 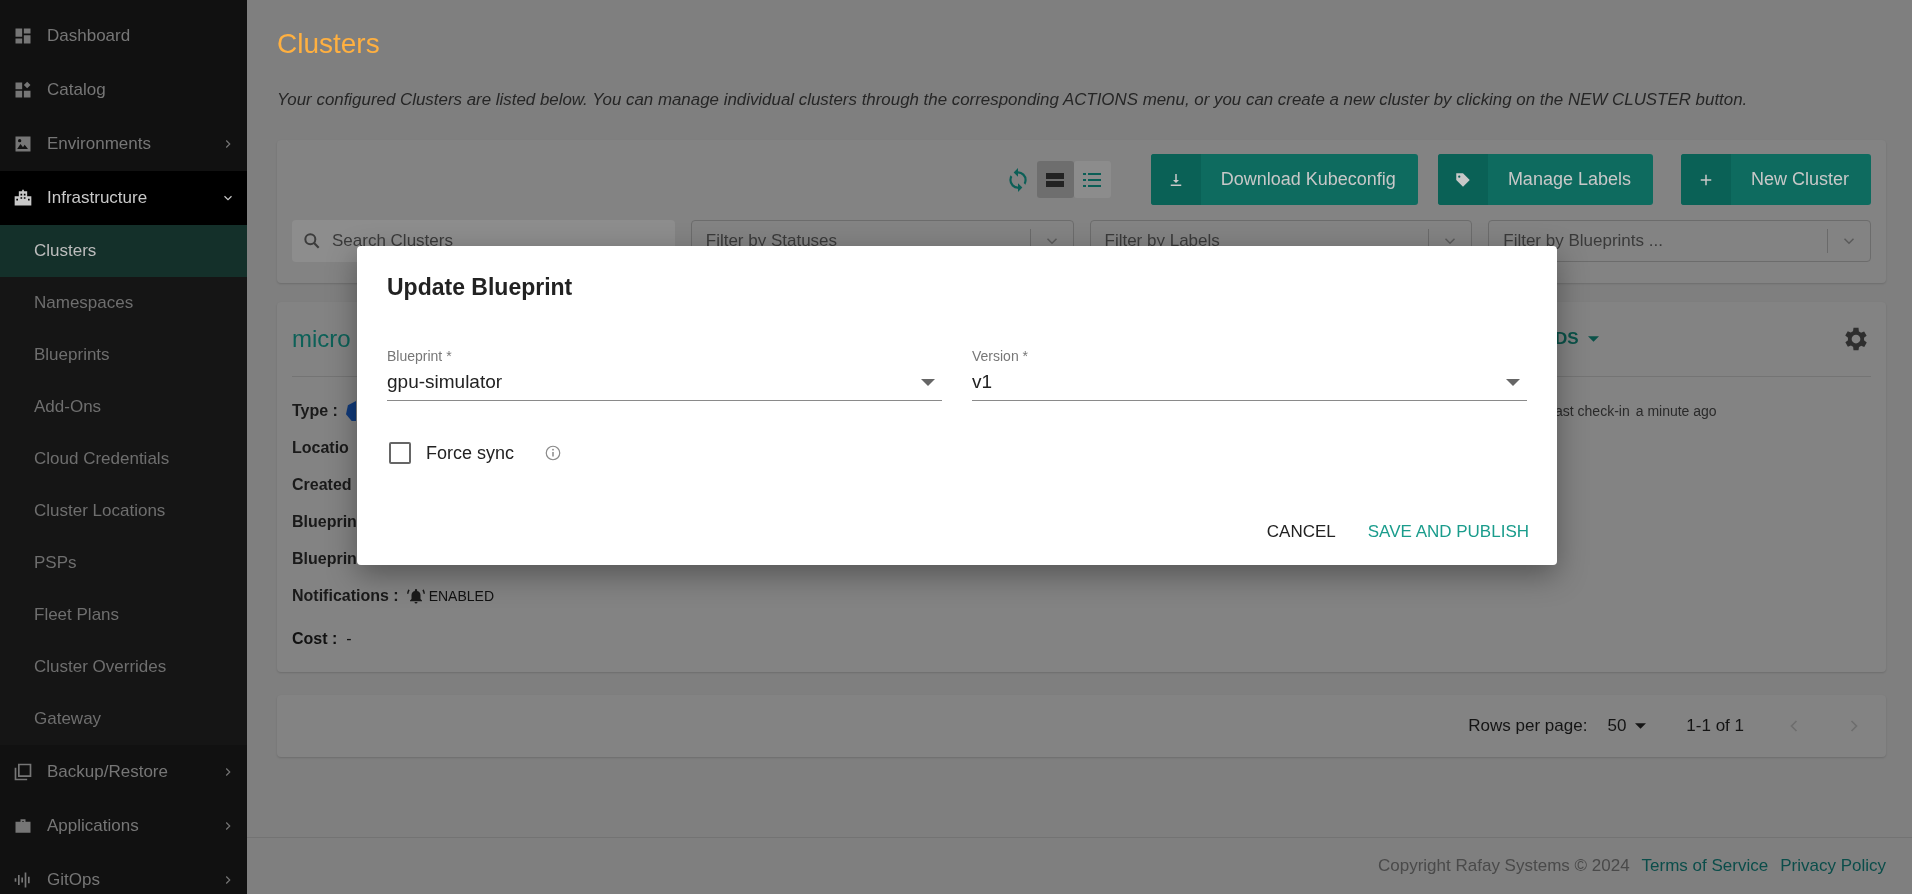 What do you see at coordinates (329, 44) in the screenshot?
I see `page-title: Clusters` at bounding box center [329, 44].